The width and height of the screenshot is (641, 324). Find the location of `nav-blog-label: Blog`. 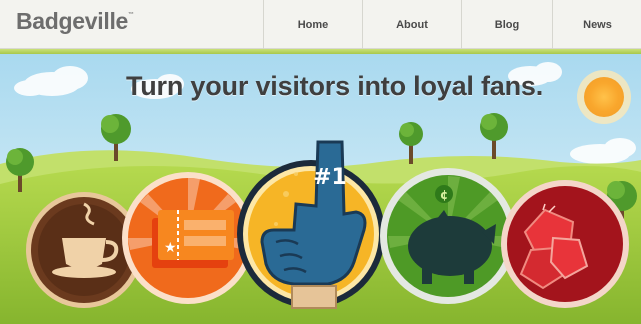

nav-blog-label: Blog is located at coordinates (507, 24).